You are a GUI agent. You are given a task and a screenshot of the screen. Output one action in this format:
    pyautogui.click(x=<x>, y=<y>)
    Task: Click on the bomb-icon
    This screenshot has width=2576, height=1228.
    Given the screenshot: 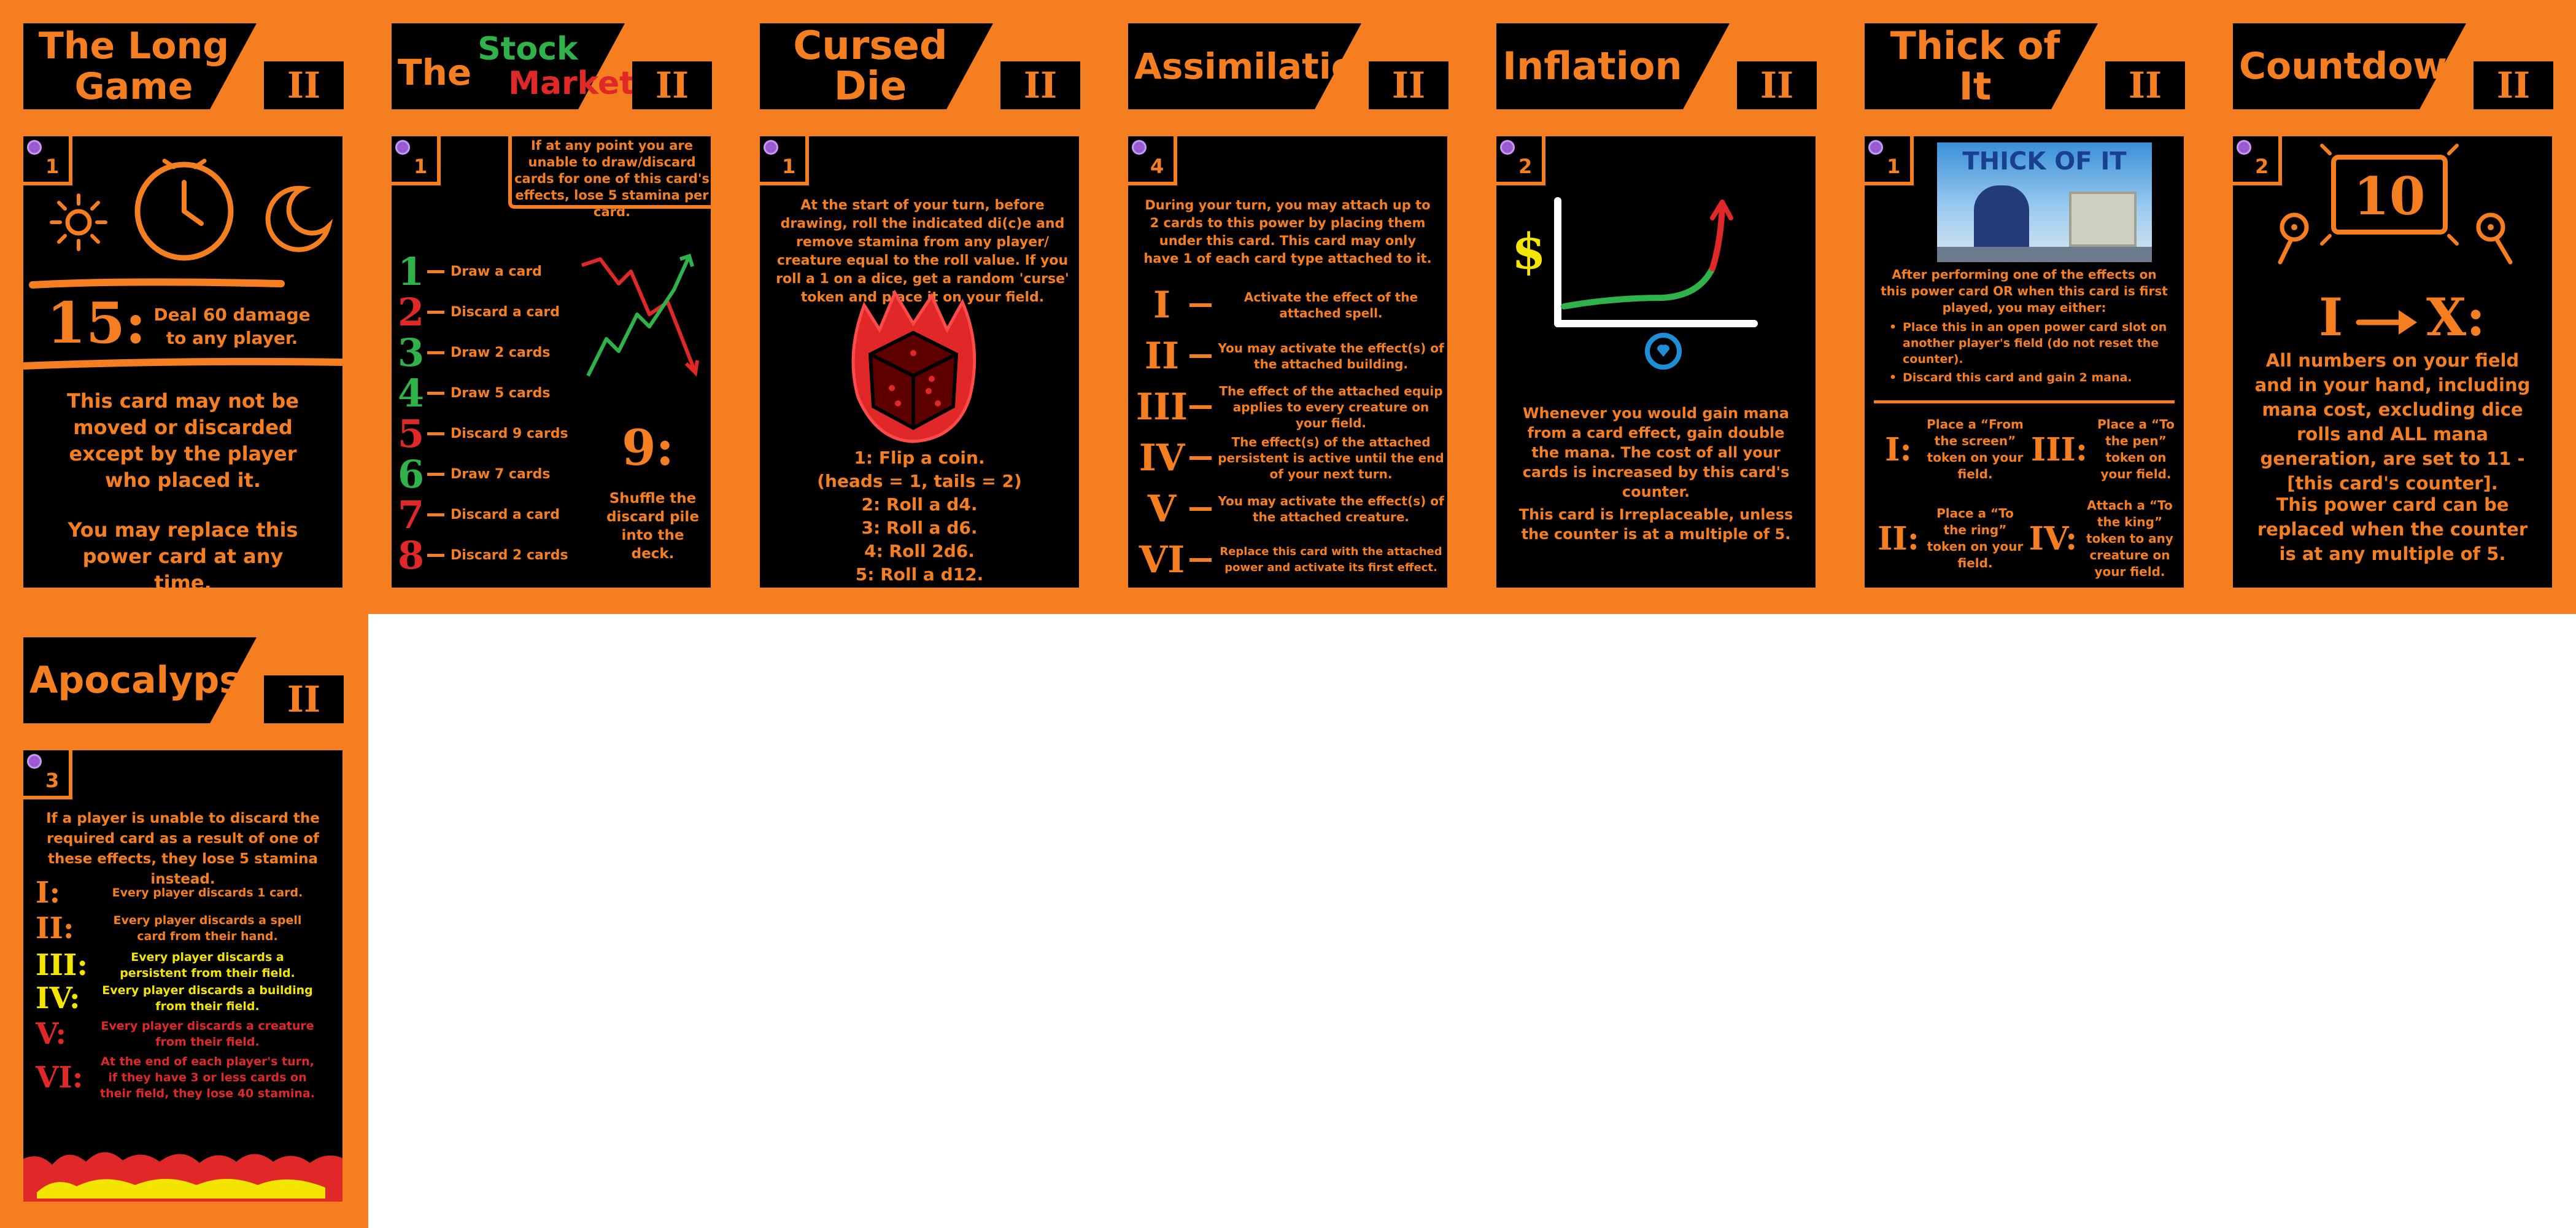 What is the action you would take?
    pyautogui.click(x=2494, y=238)
    